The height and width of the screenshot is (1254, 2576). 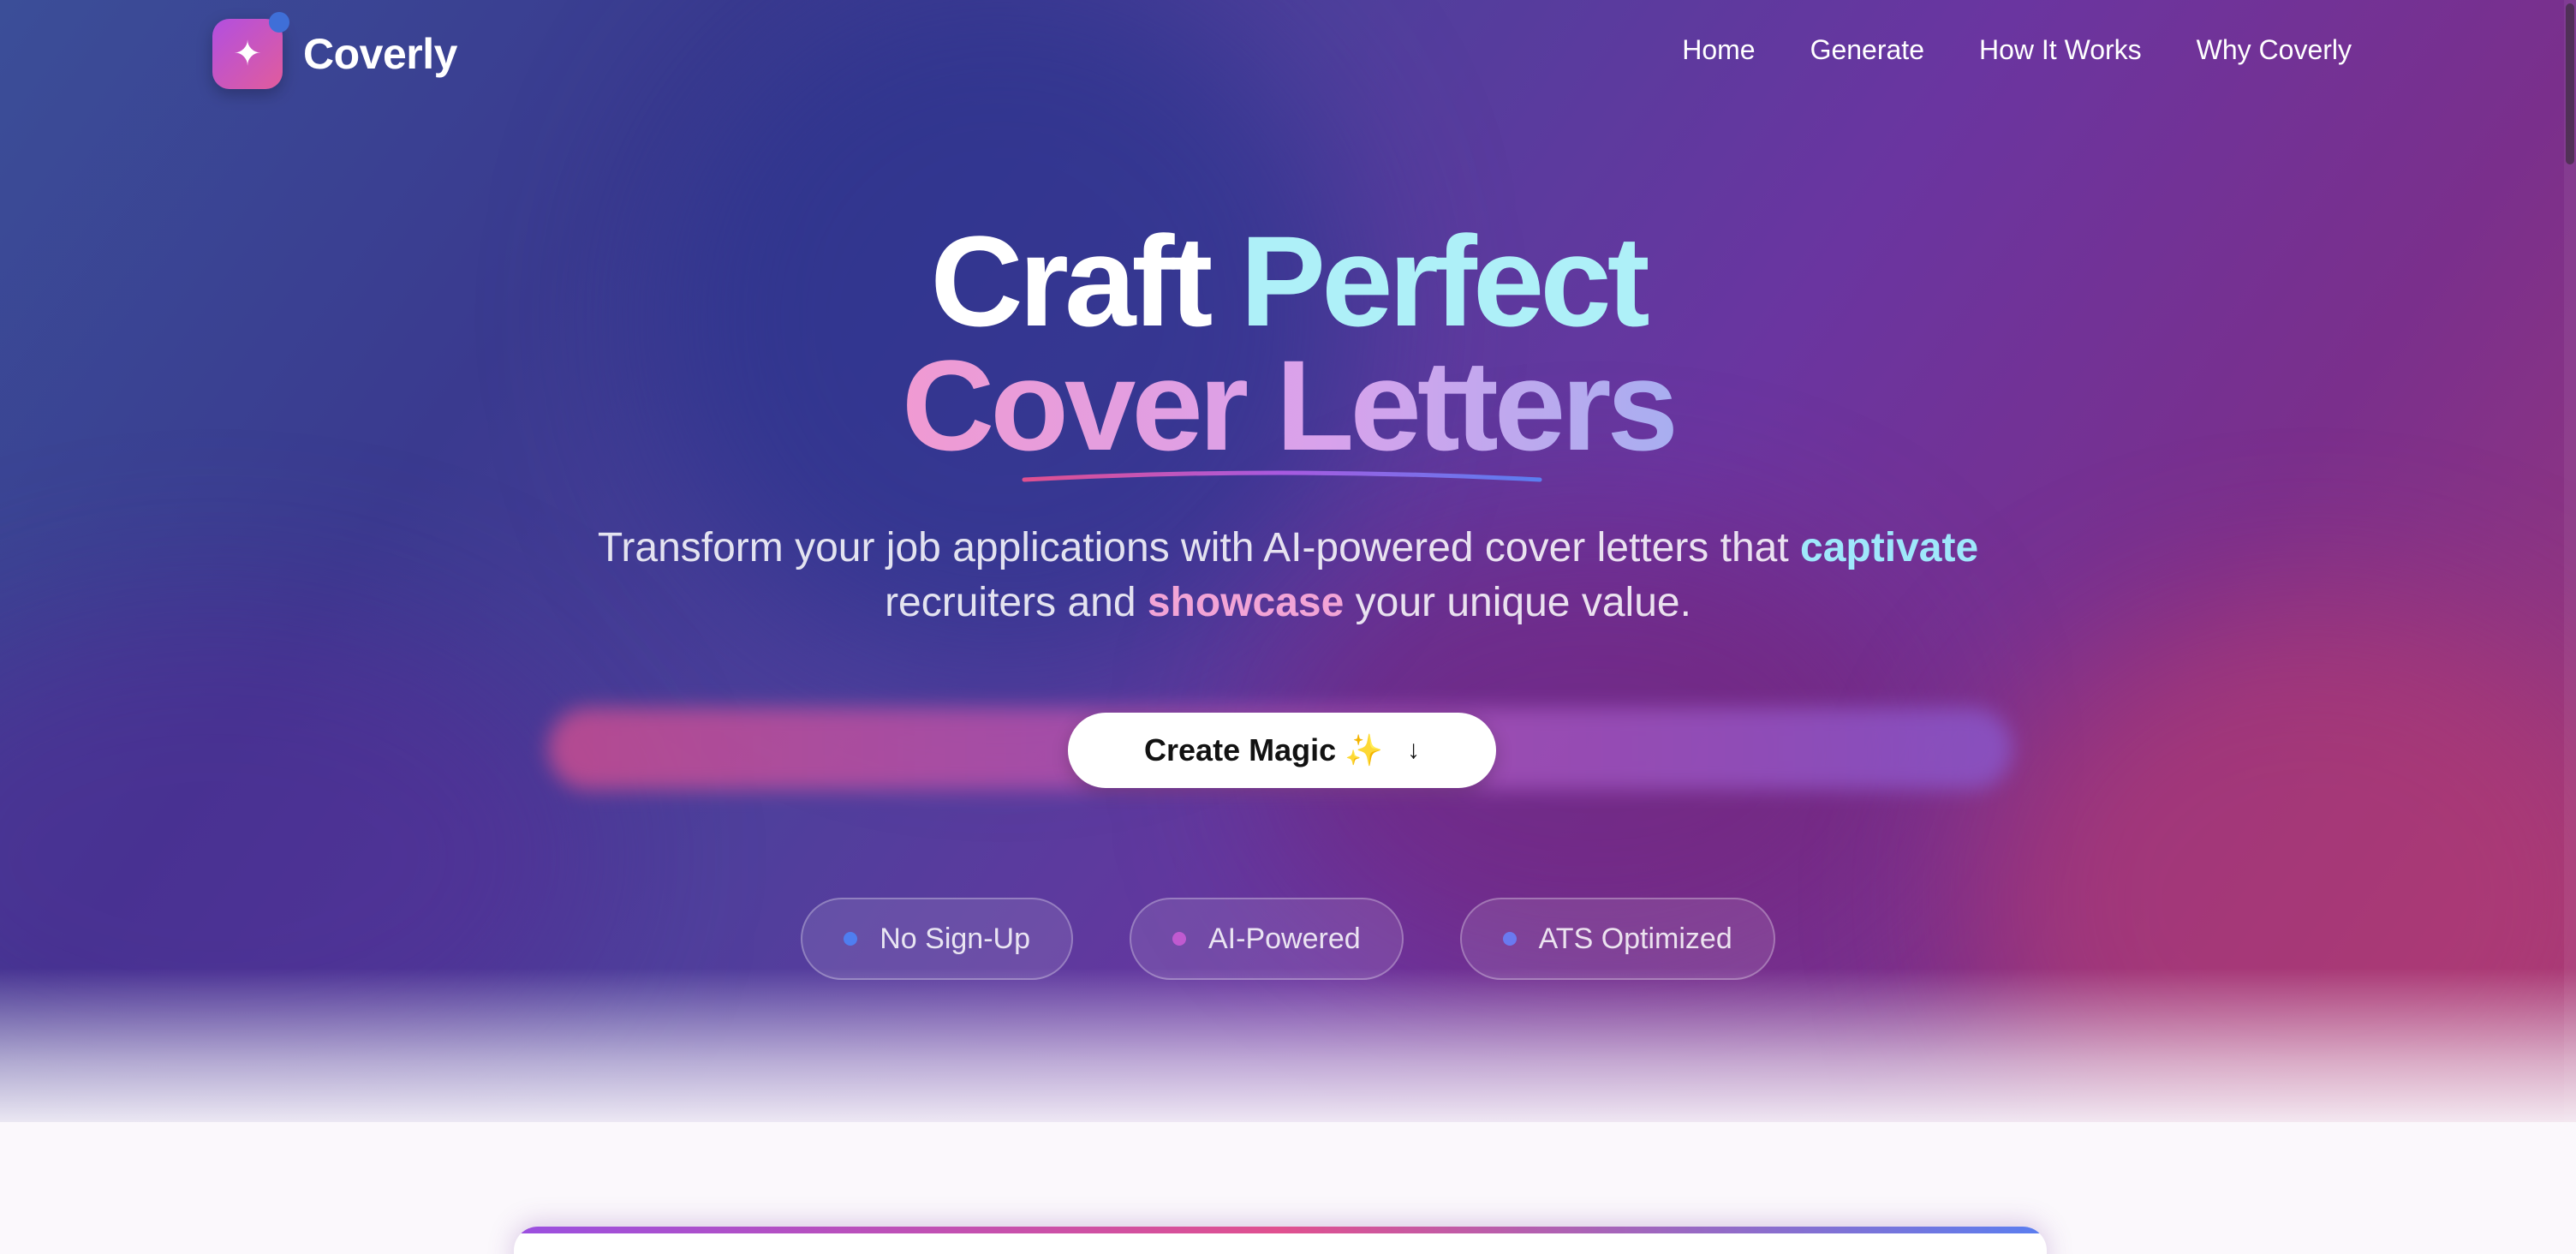 What do you see at coordinates (1072, 281) in the screenshot?
I see `headline-word-craft: Craft` at bounding box center [1072, 281].